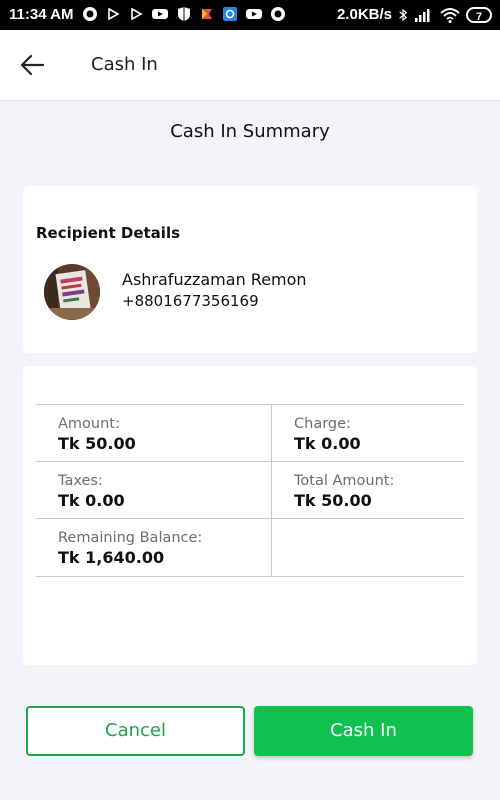 The image size is (500, 800). I want to click on cancel-button: Cancel, so click(135, 731).